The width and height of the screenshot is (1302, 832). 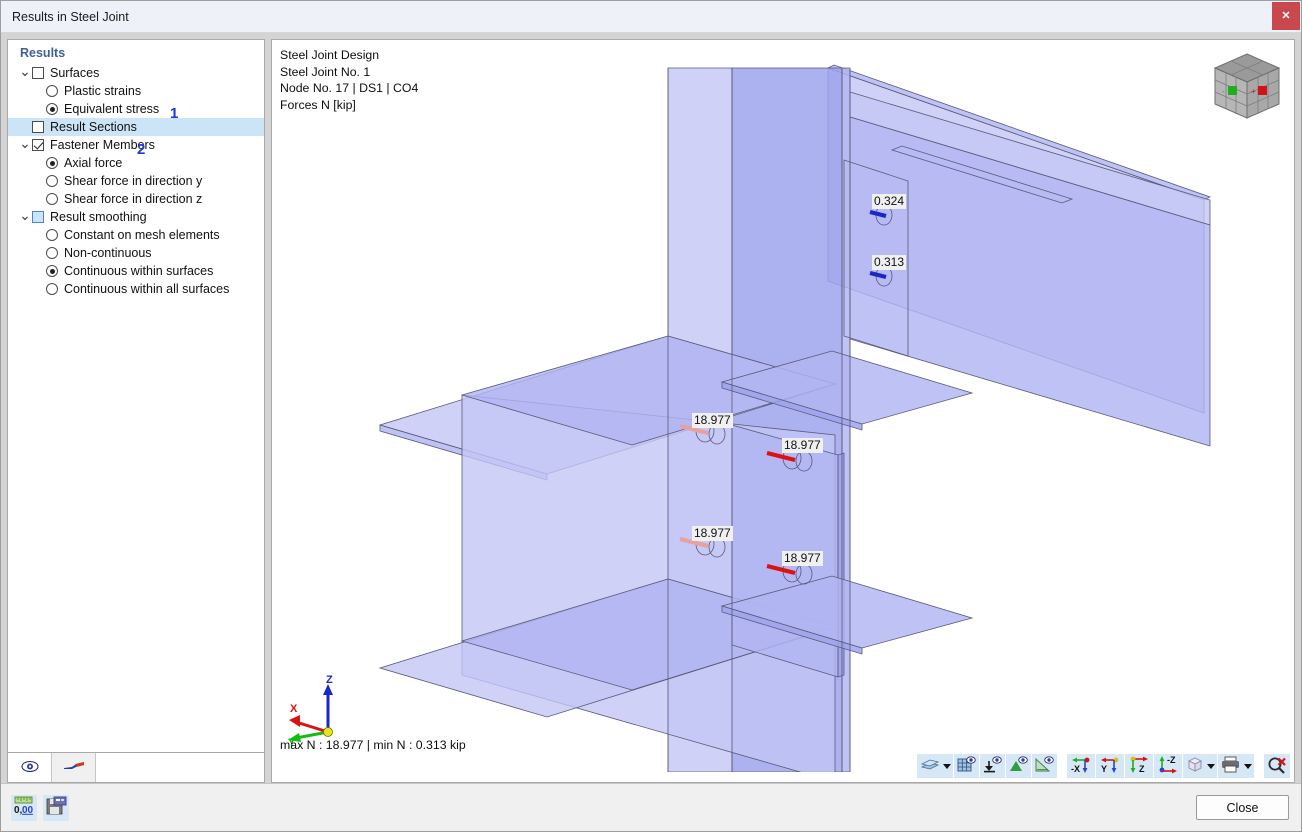 I want to click on close-button: Close, so click(x=1242, y=807).